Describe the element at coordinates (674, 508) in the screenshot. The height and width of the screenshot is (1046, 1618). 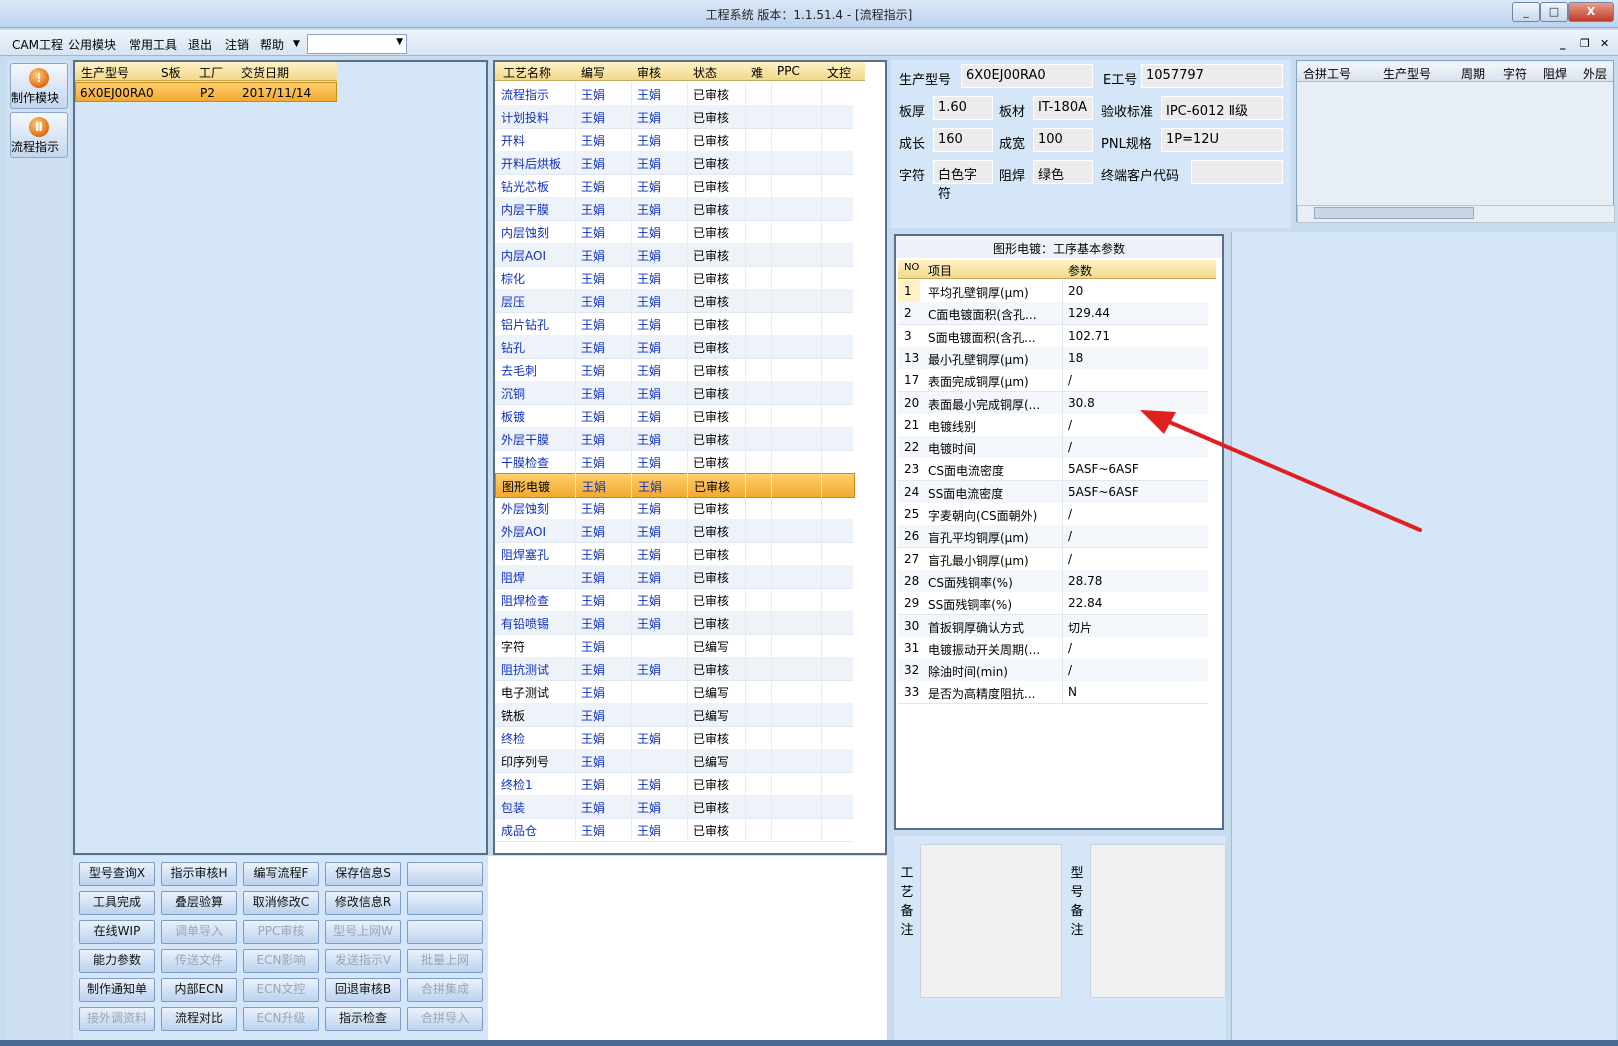
I see `table-row: 外层蚀刻 王娟 王娟 已审核` at that location.